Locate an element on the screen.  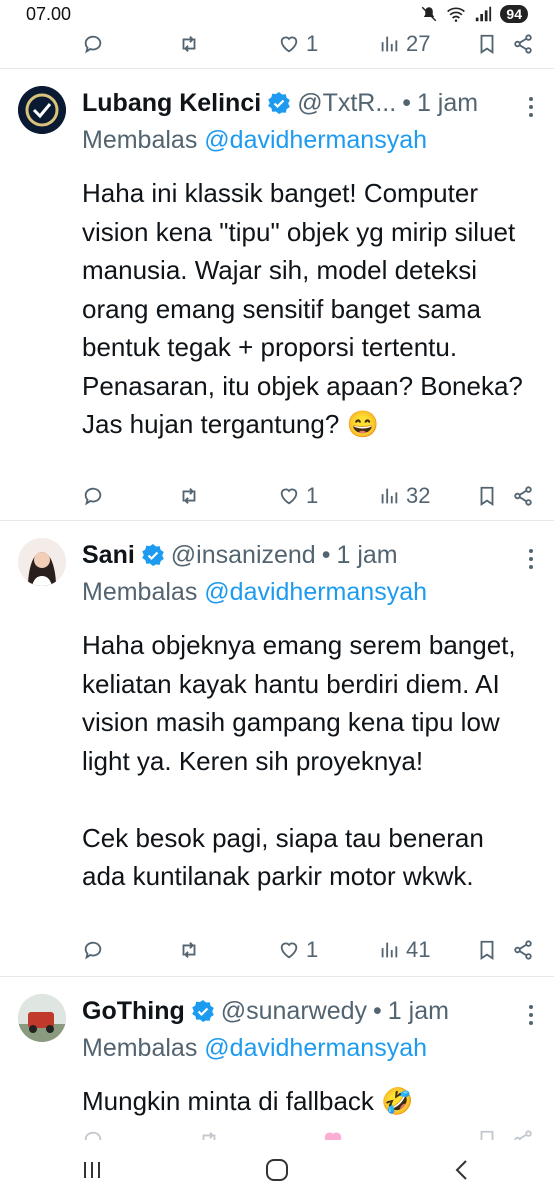
views-button: 32 is located at coordinates (404, 496).